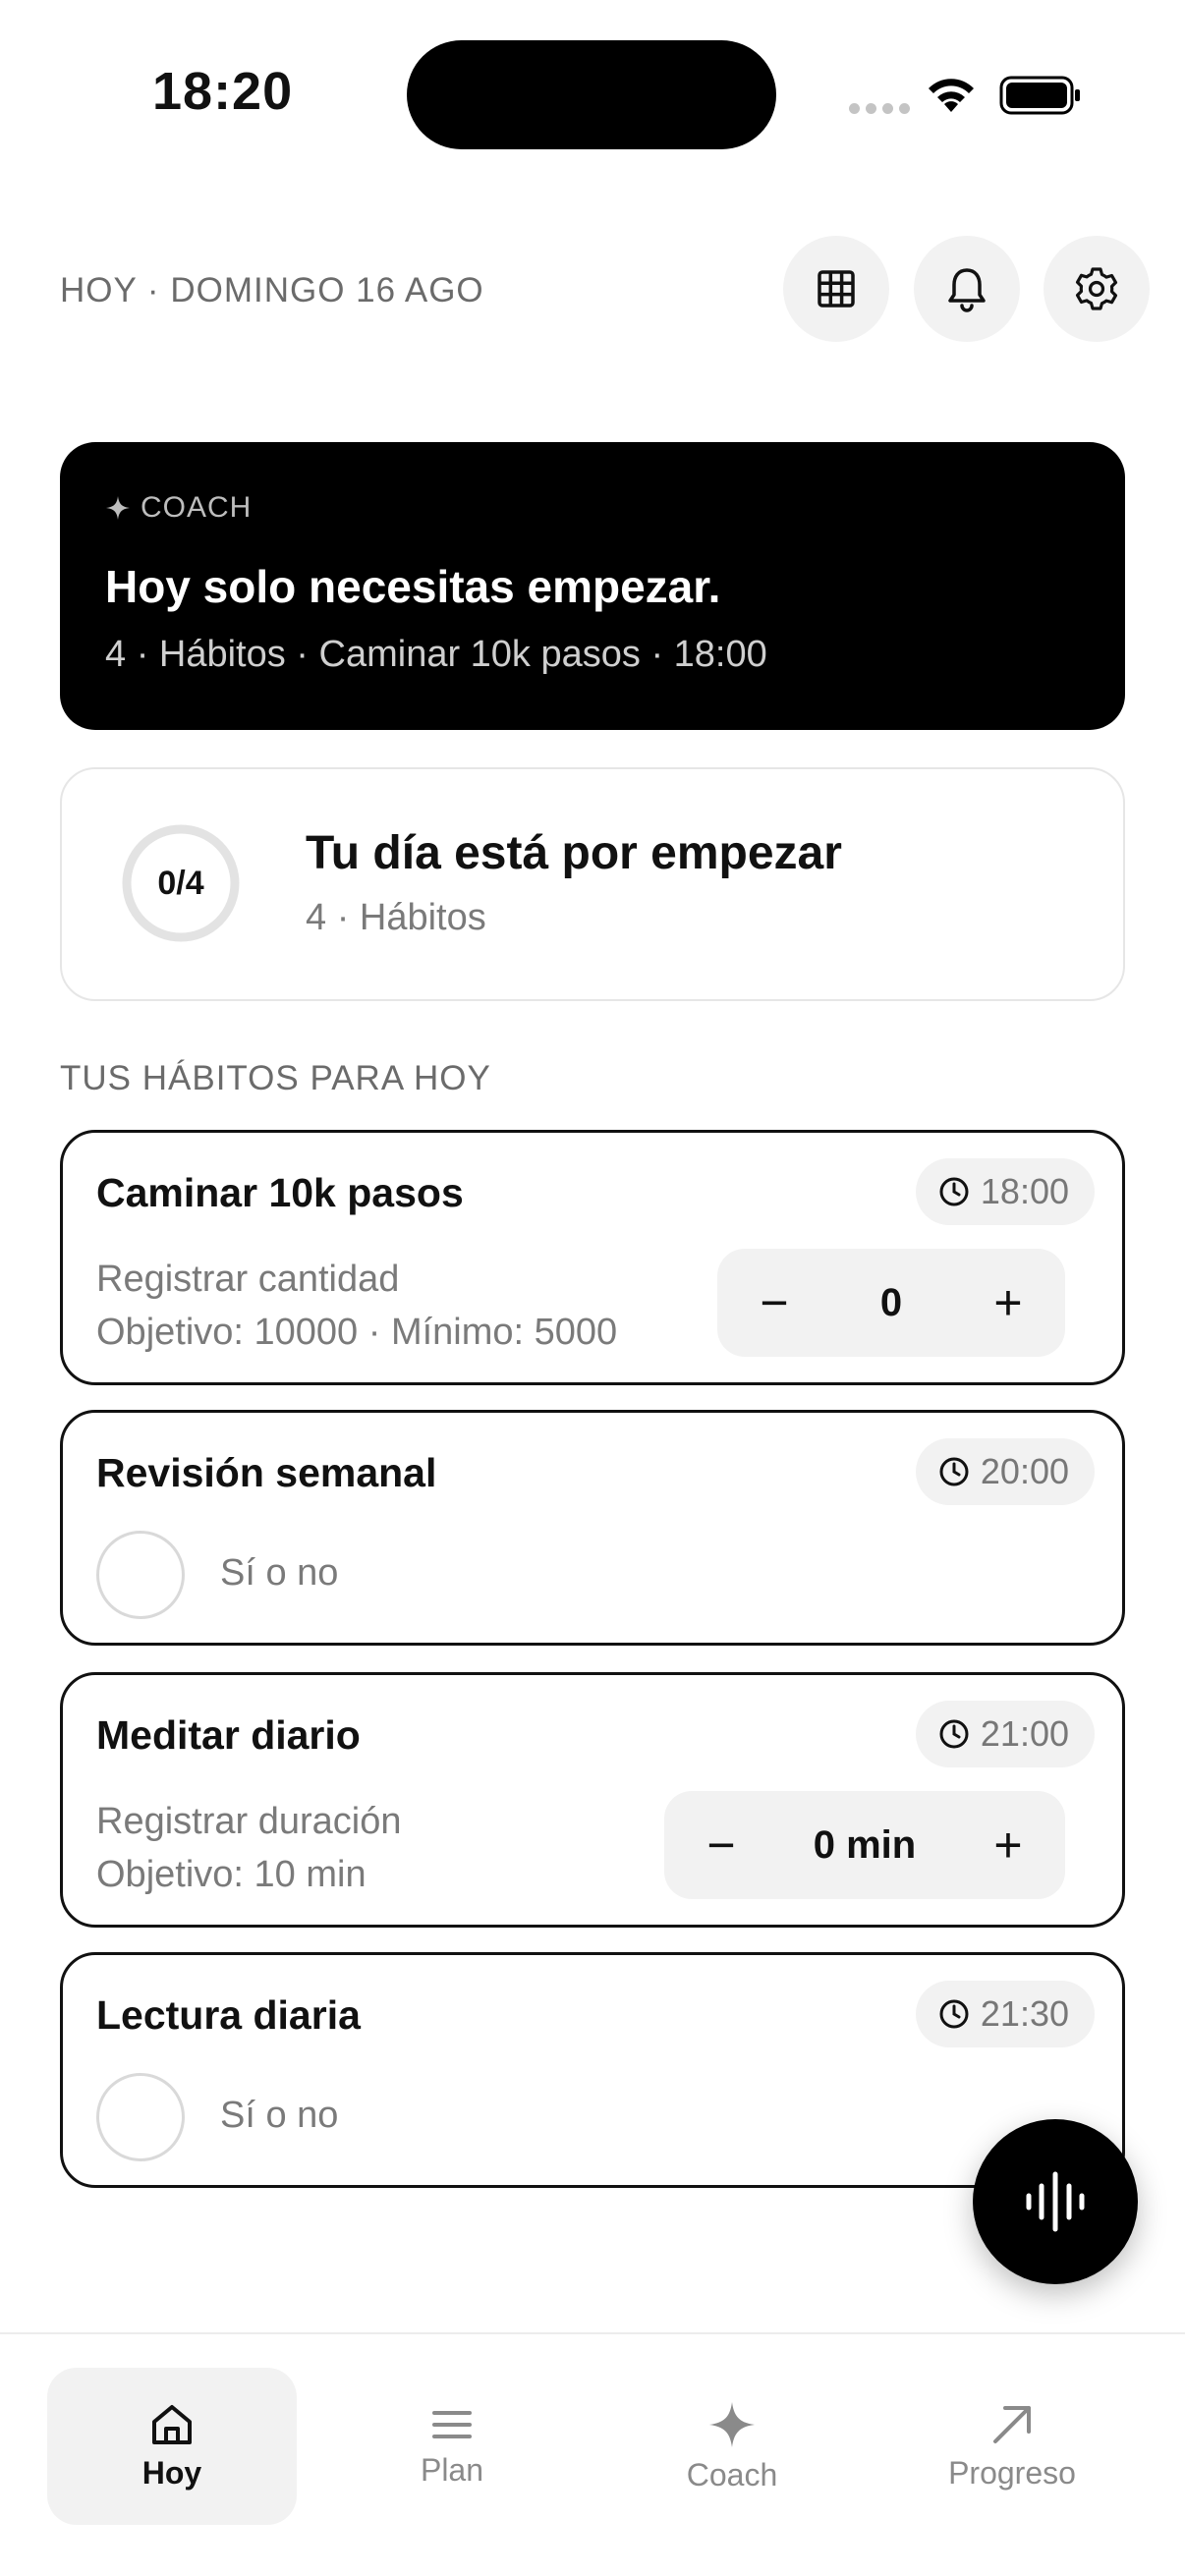  I want to click on battery-icon, so click(1040, 95).